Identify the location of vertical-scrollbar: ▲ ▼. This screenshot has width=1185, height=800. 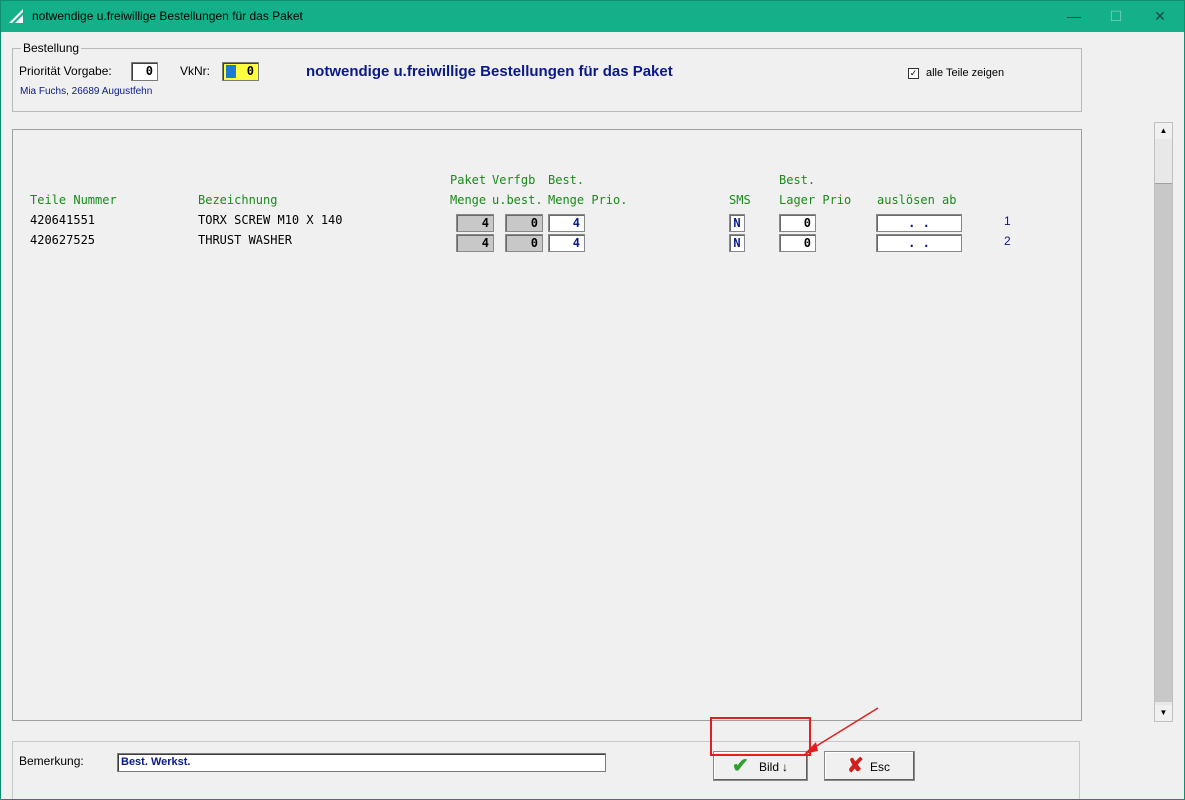
(1163, 422).